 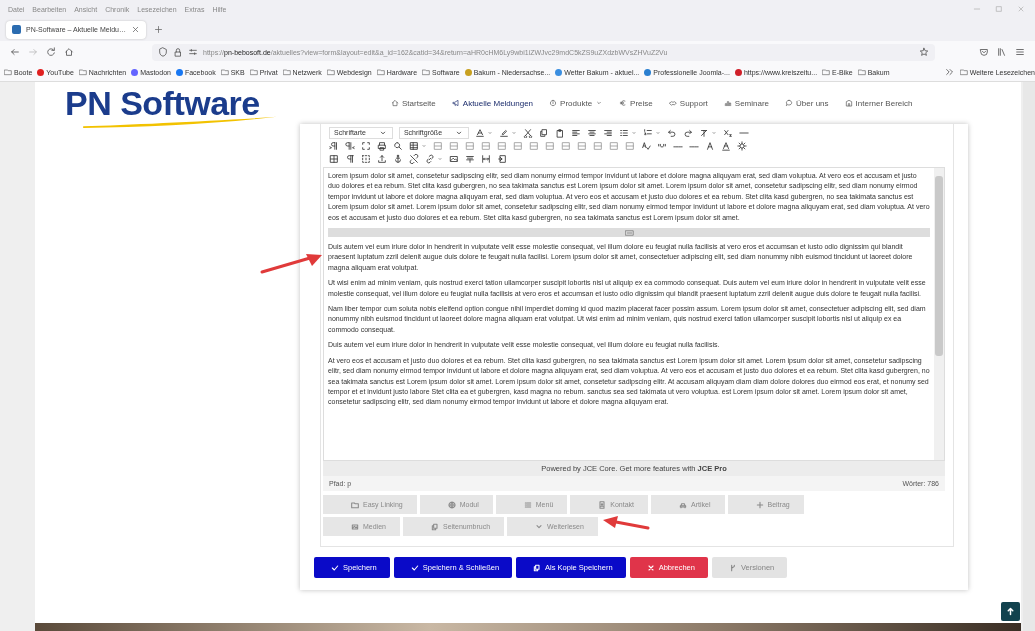 I want to click on shield-icon, so click(x=163, y=52).